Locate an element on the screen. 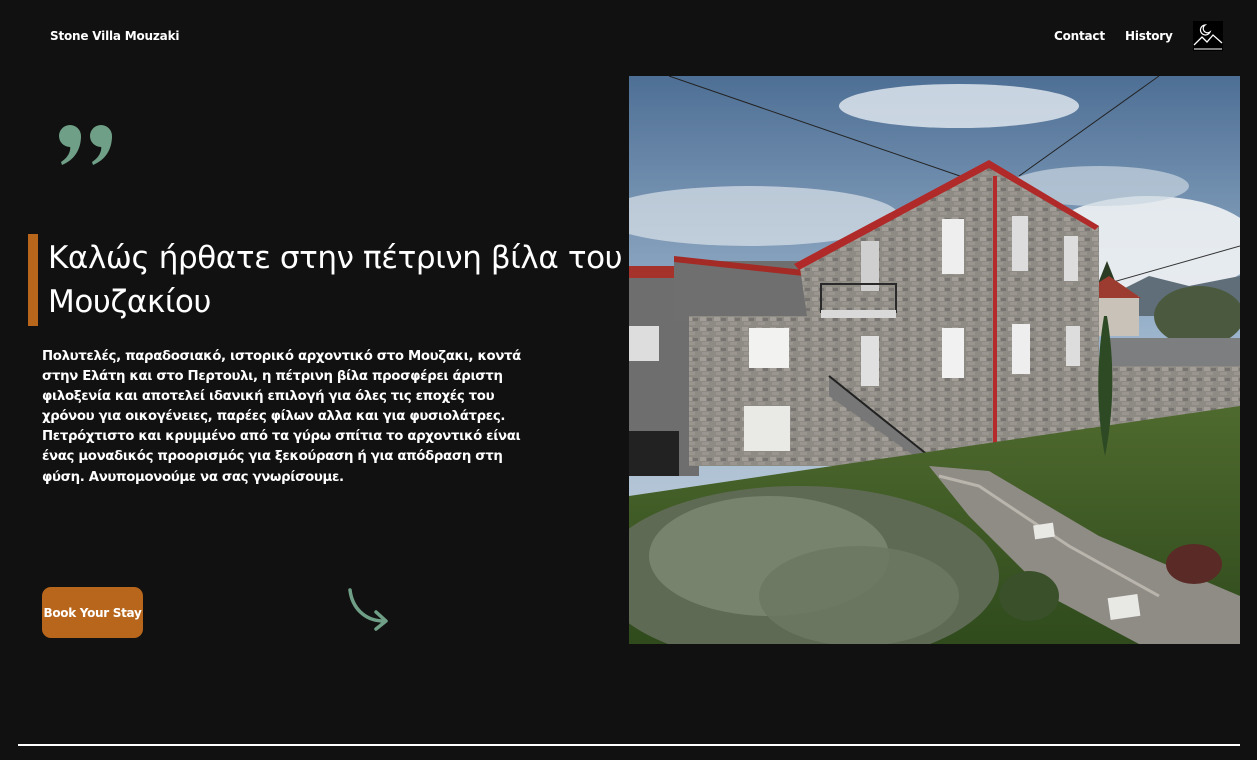 This screenshot has height=760, width=1257. main-nav: Contact History is located at coordinates (628, 39).